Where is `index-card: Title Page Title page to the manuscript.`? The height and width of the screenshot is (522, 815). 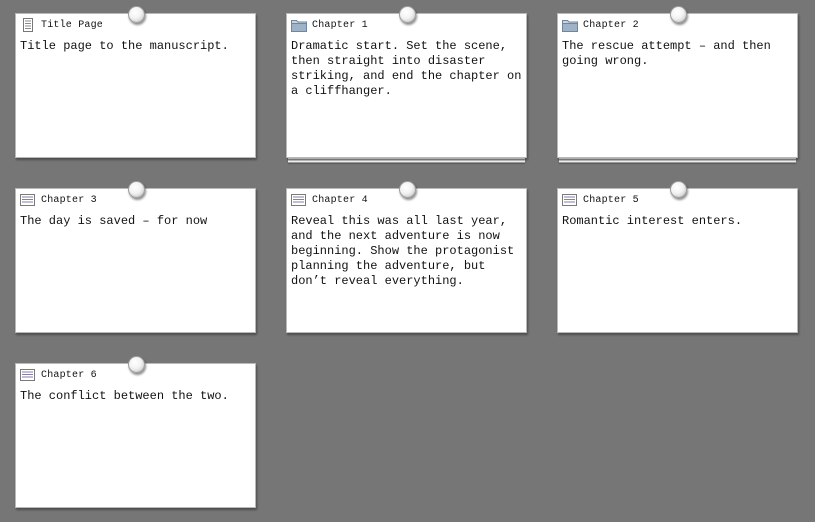 index-card: Title Page Title page to the manuscript. is located at coordinates (135, 85).